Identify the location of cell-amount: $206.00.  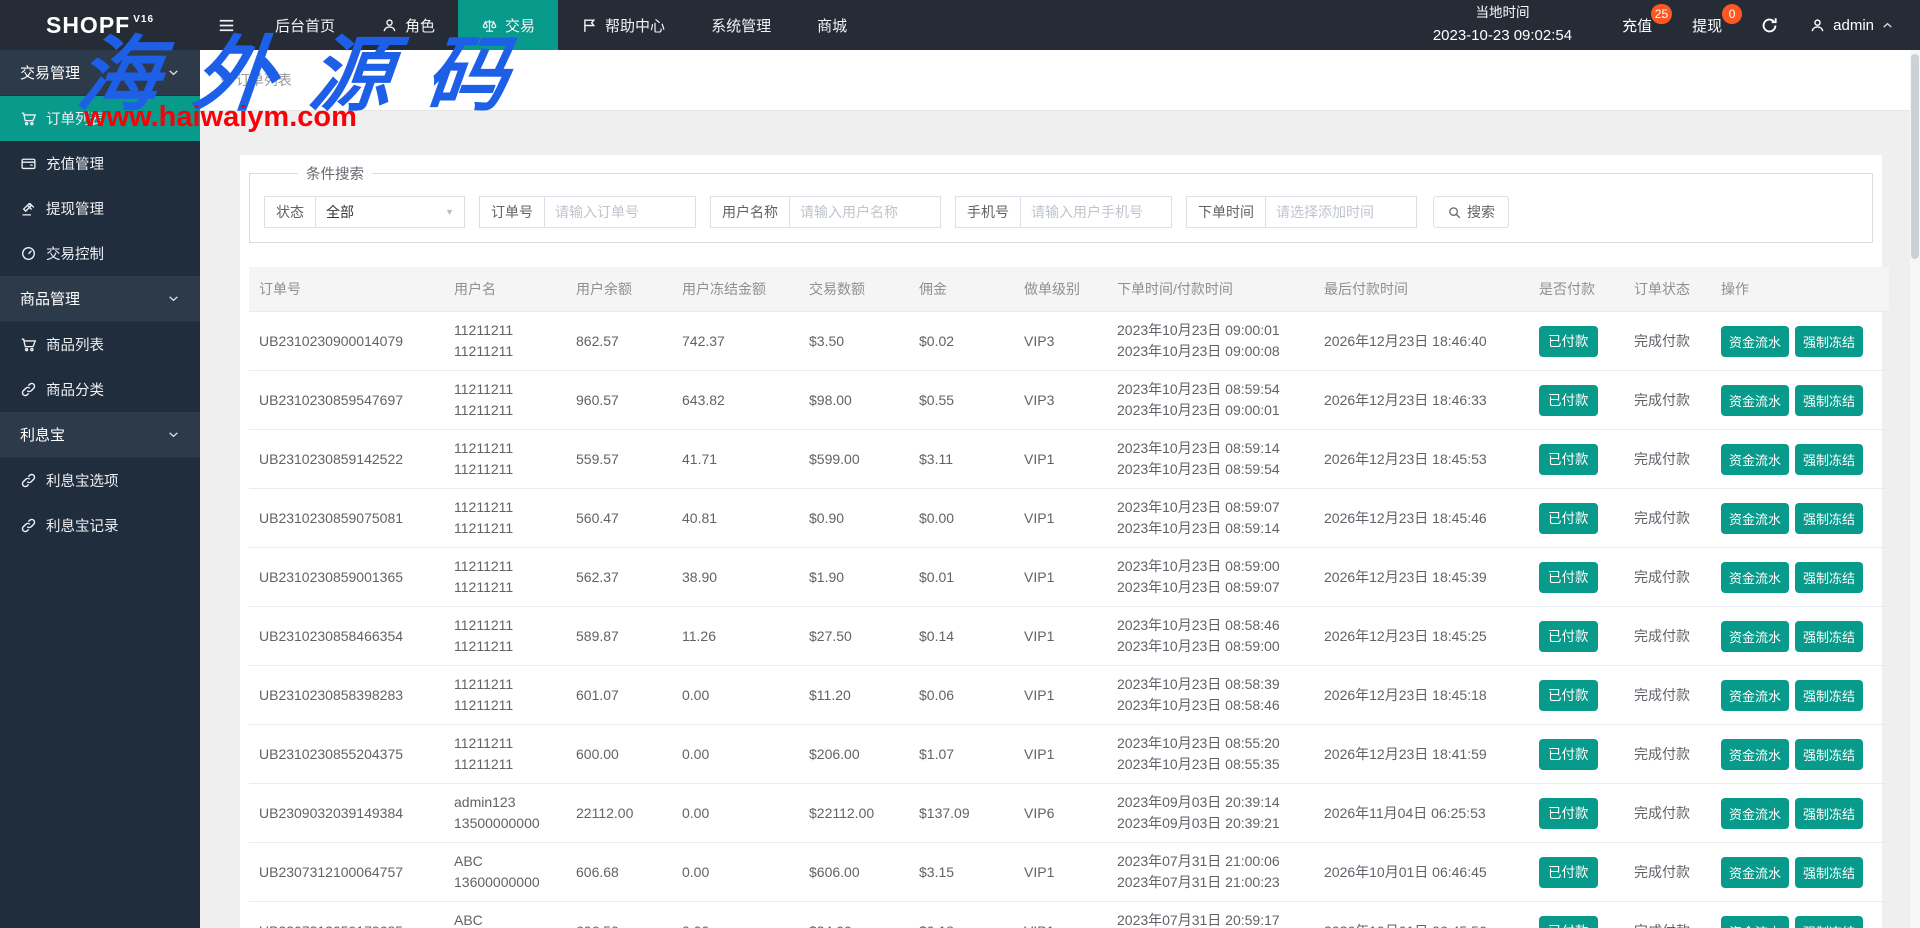
(854, 754).